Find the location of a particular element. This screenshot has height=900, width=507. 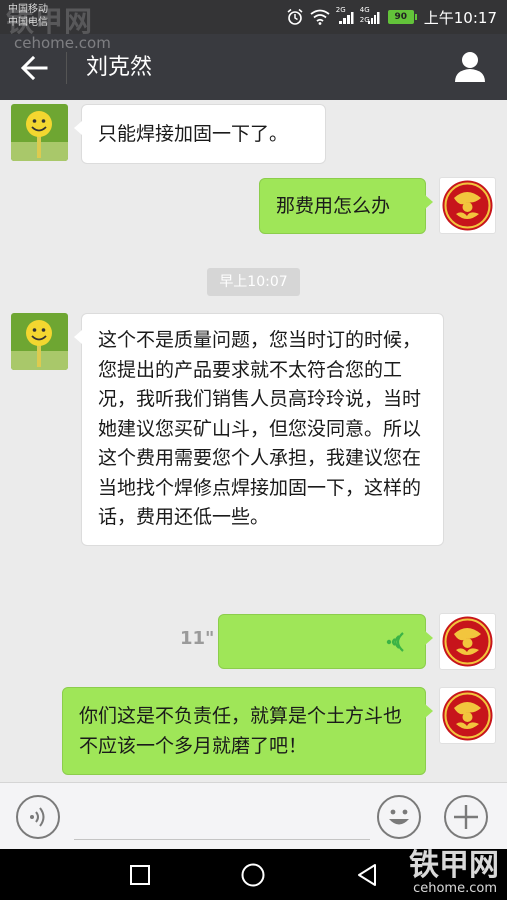

back-button is located at coordinates (34, 68).